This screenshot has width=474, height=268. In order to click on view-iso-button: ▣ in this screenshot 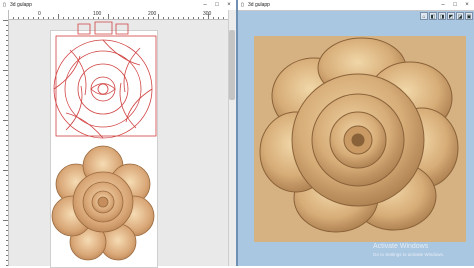, I will do `click(469, 16)`.